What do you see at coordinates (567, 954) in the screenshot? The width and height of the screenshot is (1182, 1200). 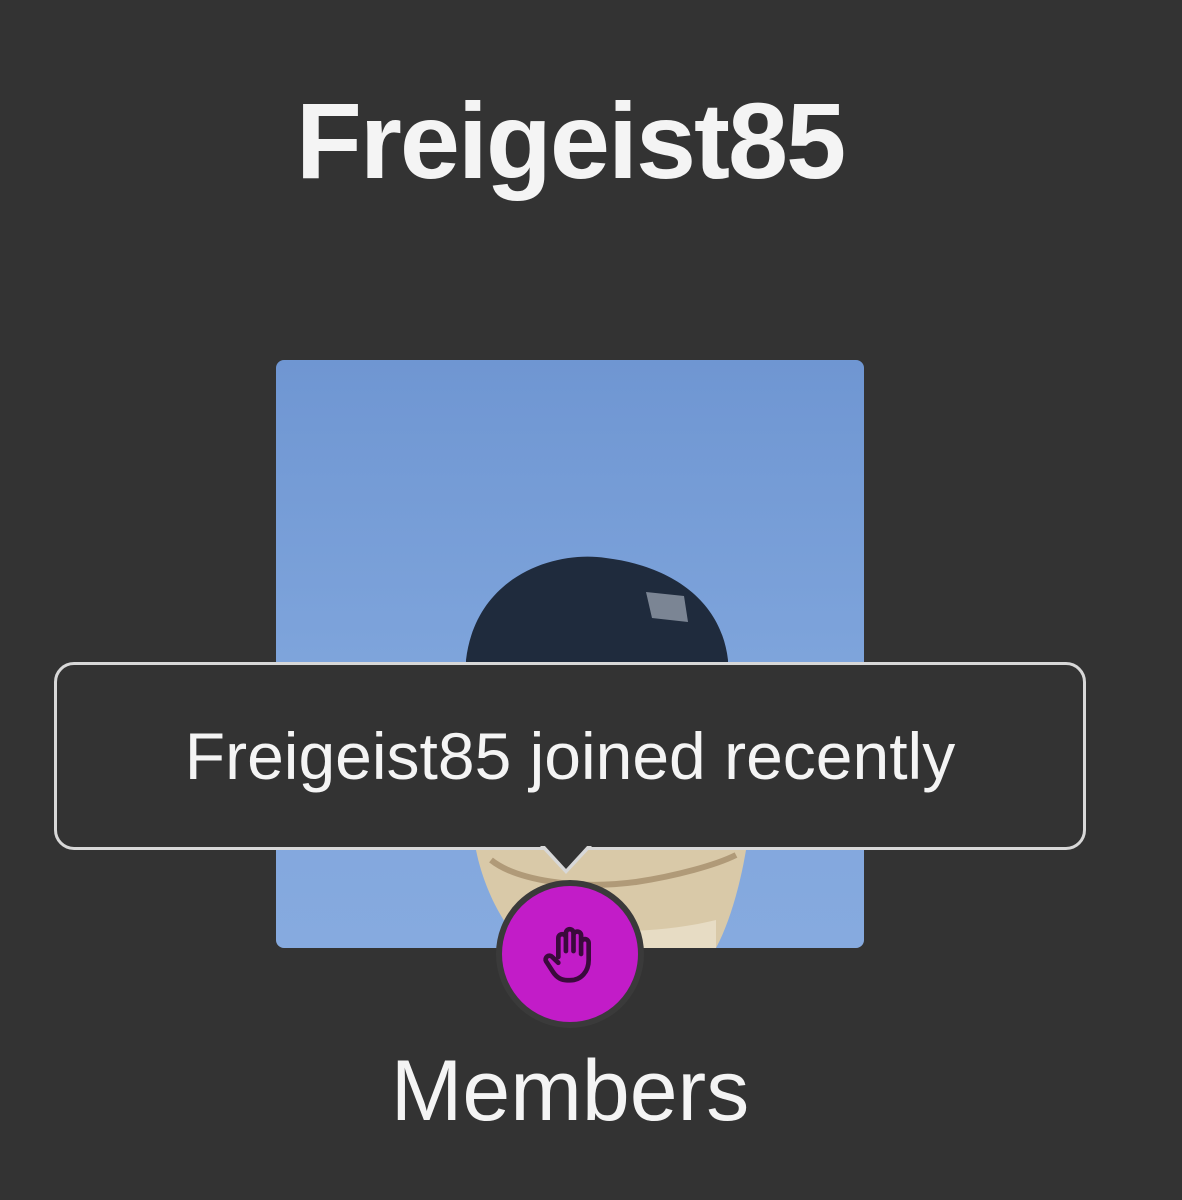 I see `hand-icon` at bounding box center [567, 954].